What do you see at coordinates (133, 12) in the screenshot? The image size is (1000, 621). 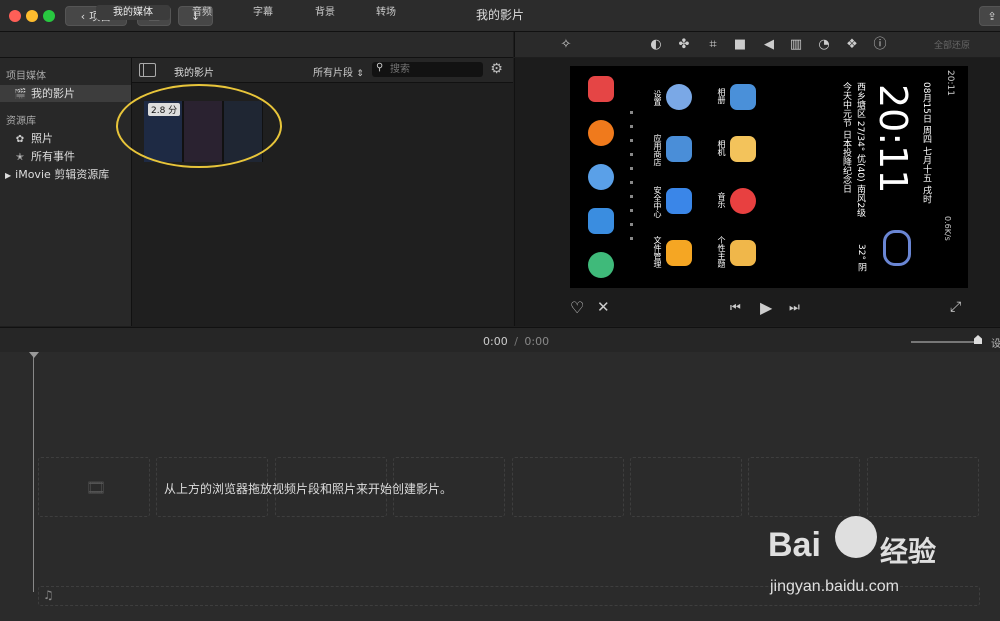 I see `tab-my-media: 我的媒体` at bounding box center [133, 12].